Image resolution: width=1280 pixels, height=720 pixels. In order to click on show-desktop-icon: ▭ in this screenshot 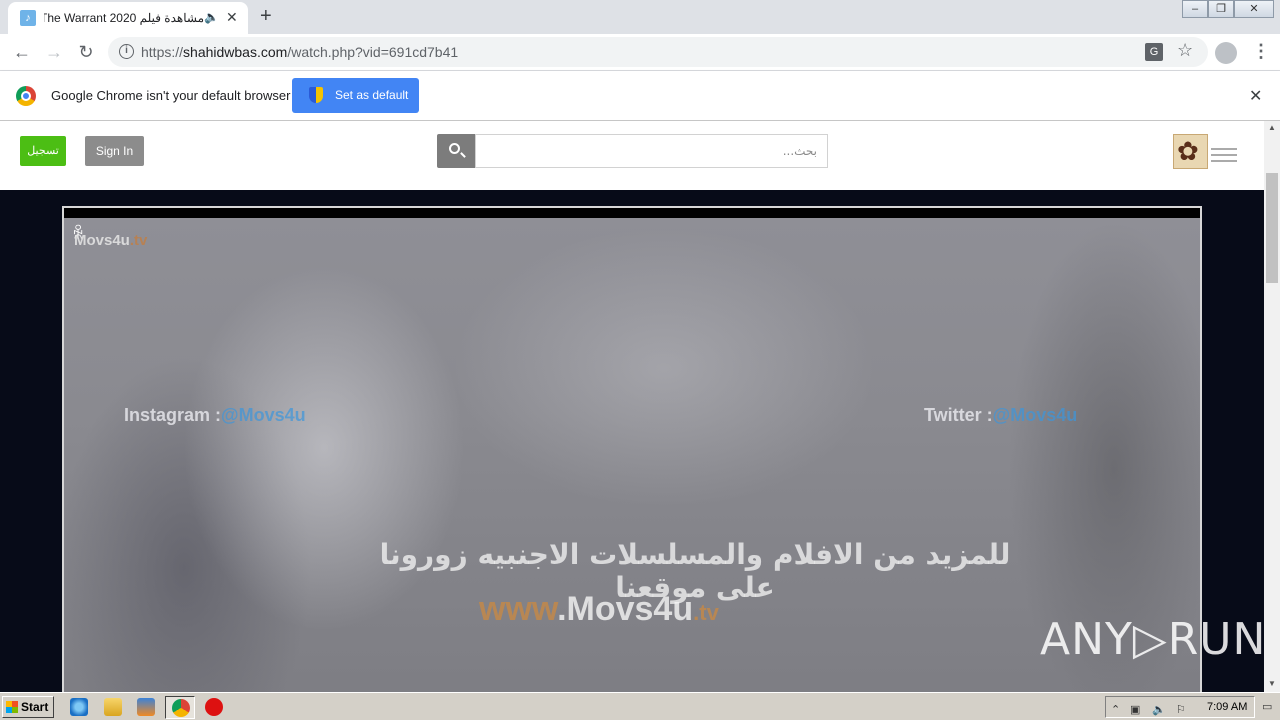, I will do `click(1267, 706)`.